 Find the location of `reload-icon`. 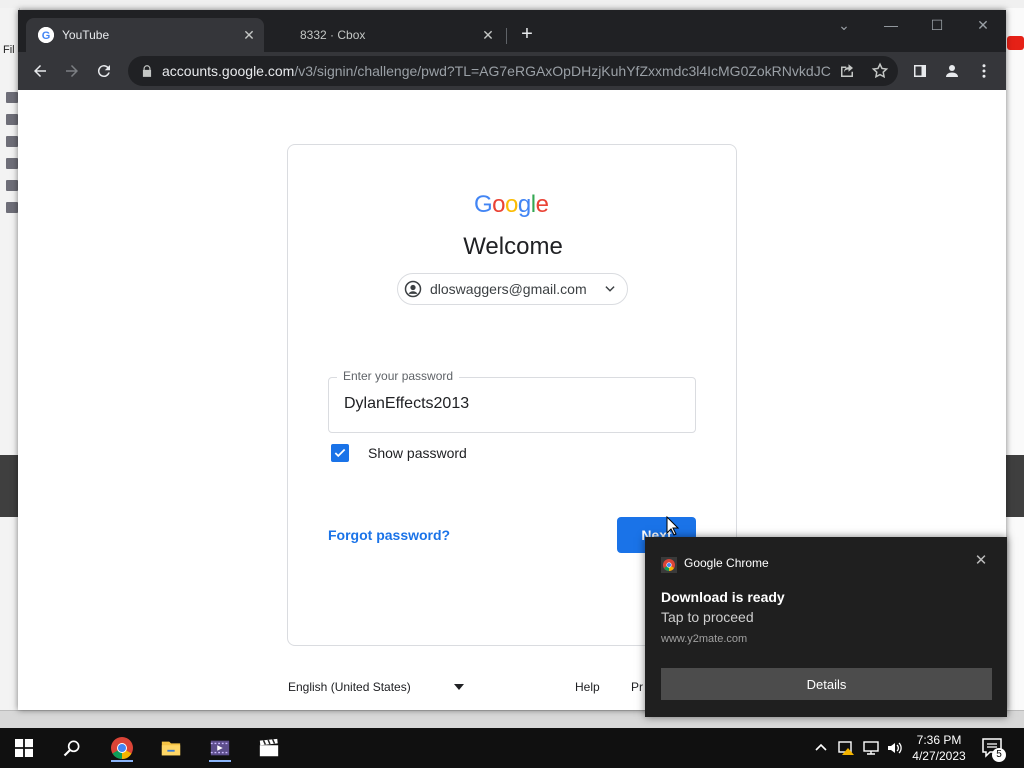

reload-icon is located at coordinates (104, 71).